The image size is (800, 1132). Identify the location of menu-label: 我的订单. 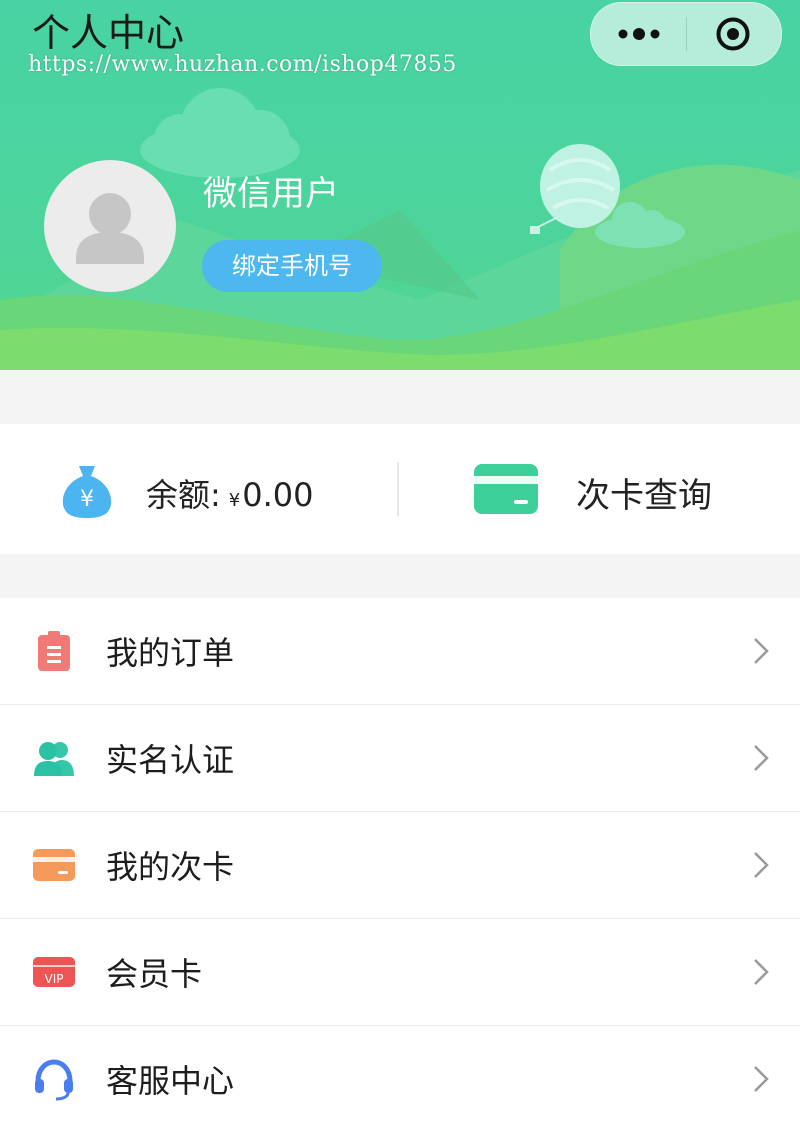
(170, 653).